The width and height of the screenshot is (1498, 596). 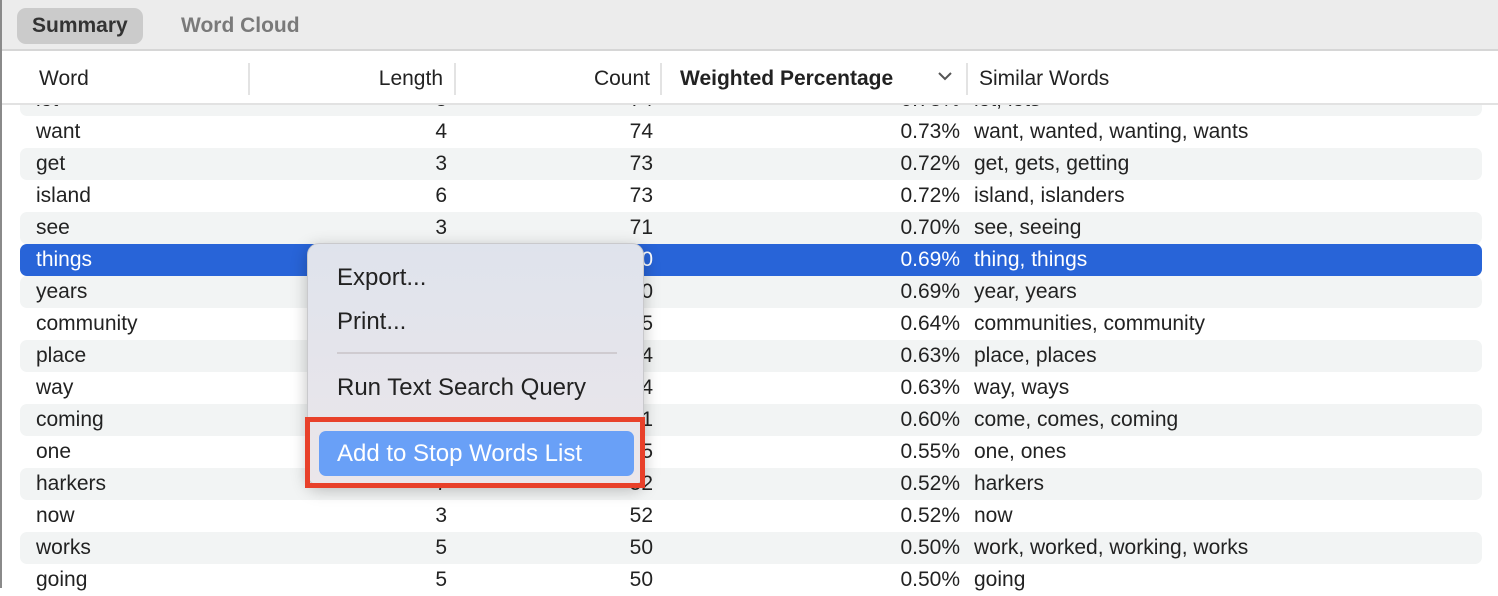 What do you see at coordinates (751, 132) in the screenshot?
I see `table-row: want 4 74 0.73% want, wanted, wanting, wants` at bounding box center [751, 132].